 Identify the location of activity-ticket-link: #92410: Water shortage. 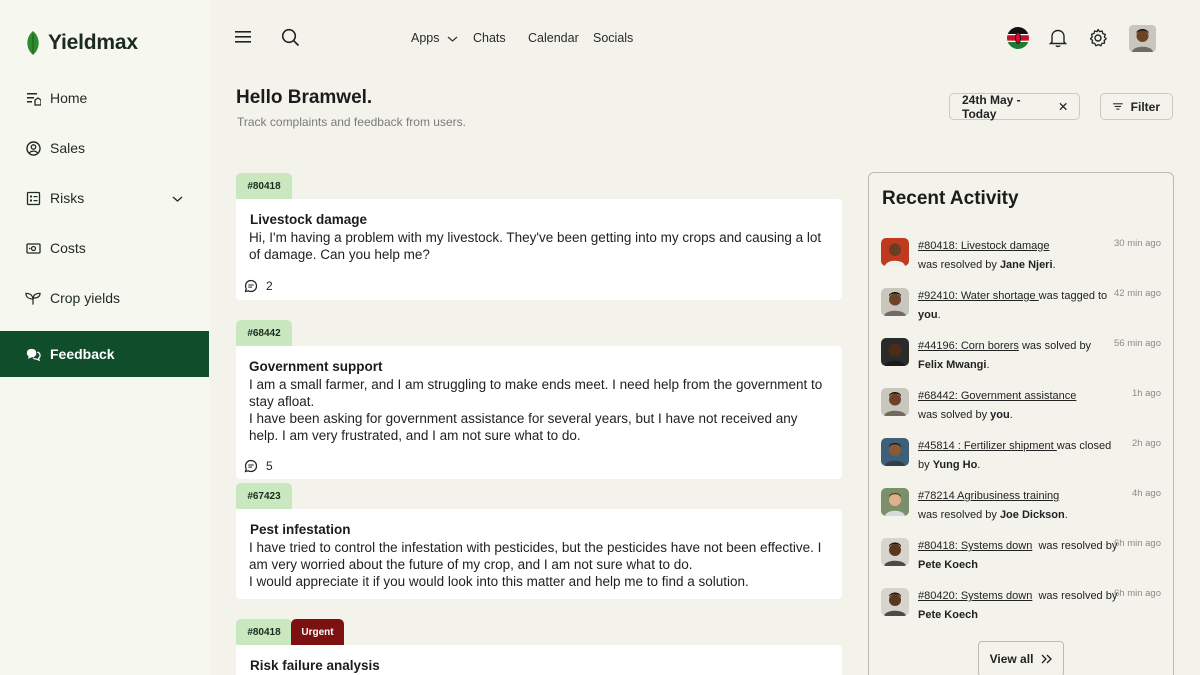
(978, 296).